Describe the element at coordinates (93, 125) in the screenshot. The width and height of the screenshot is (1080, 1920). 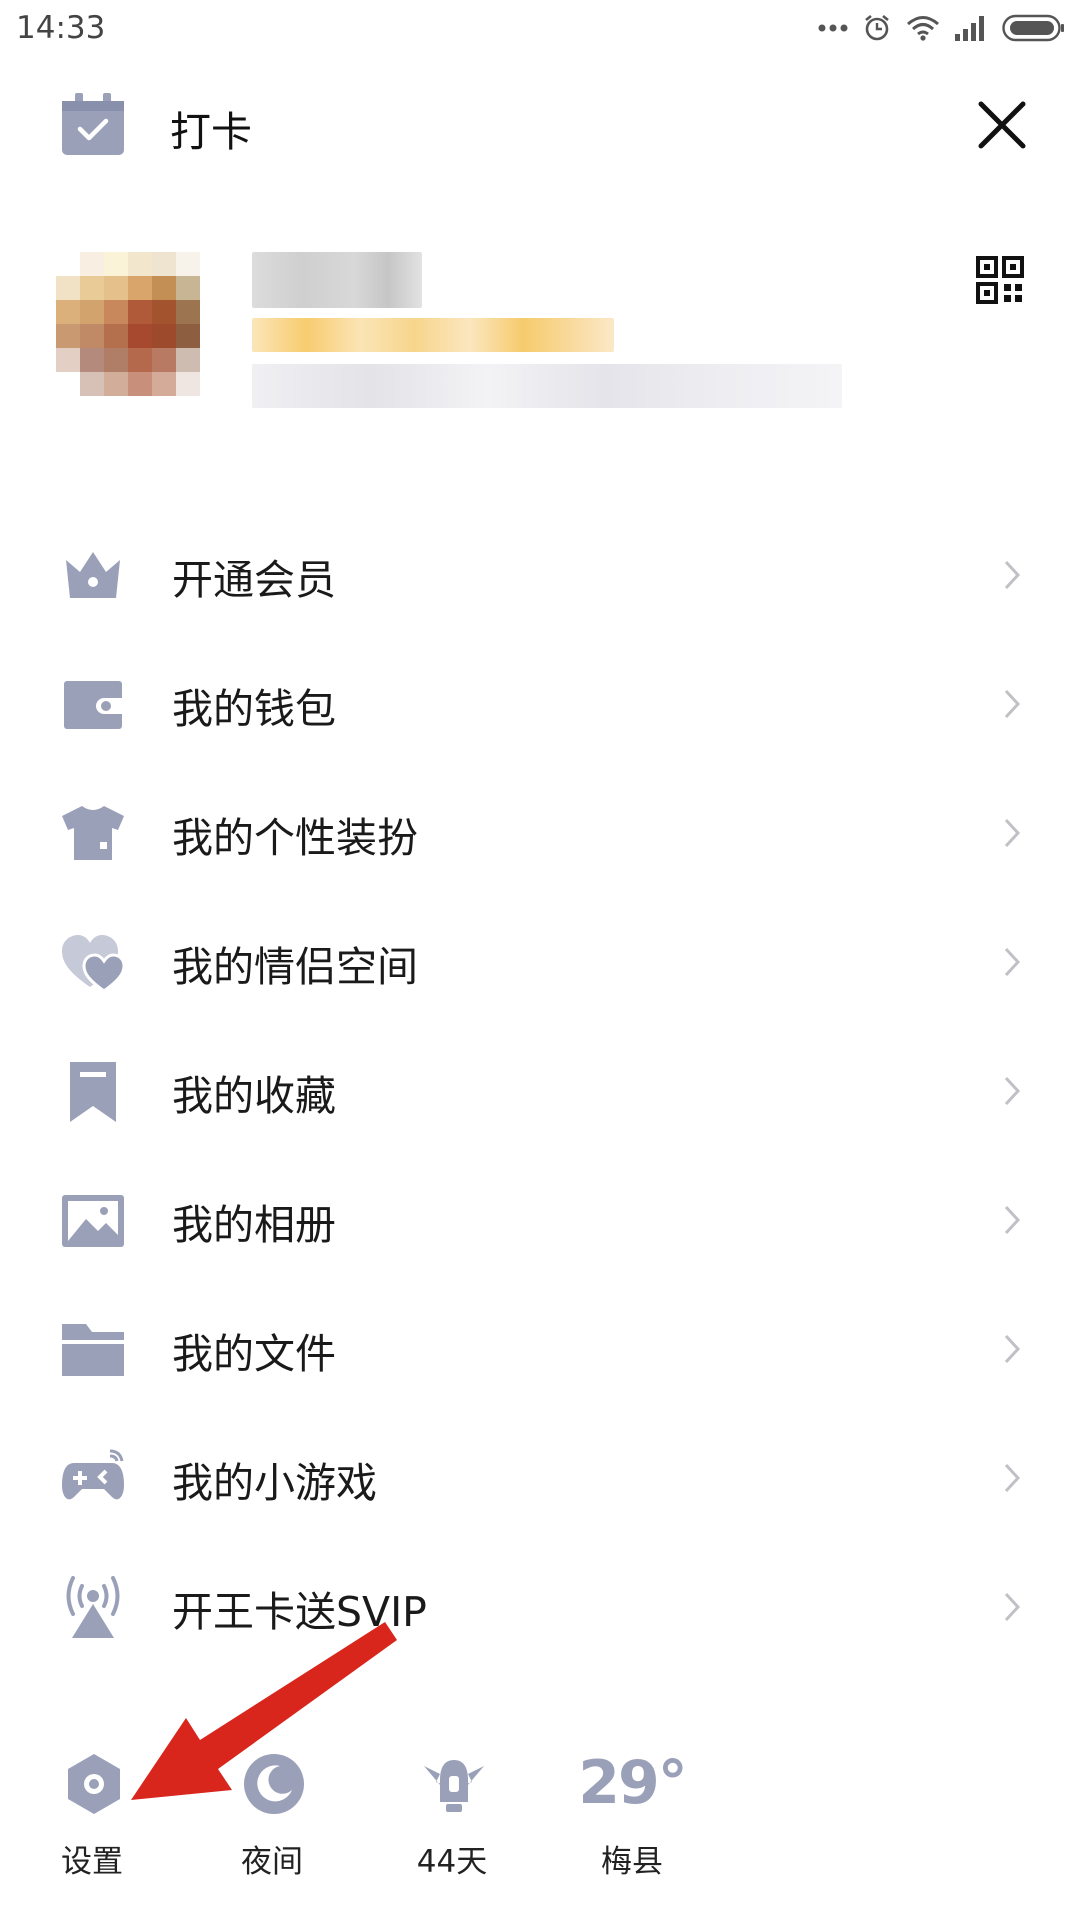
I see `calendar-check-icon` at that location.